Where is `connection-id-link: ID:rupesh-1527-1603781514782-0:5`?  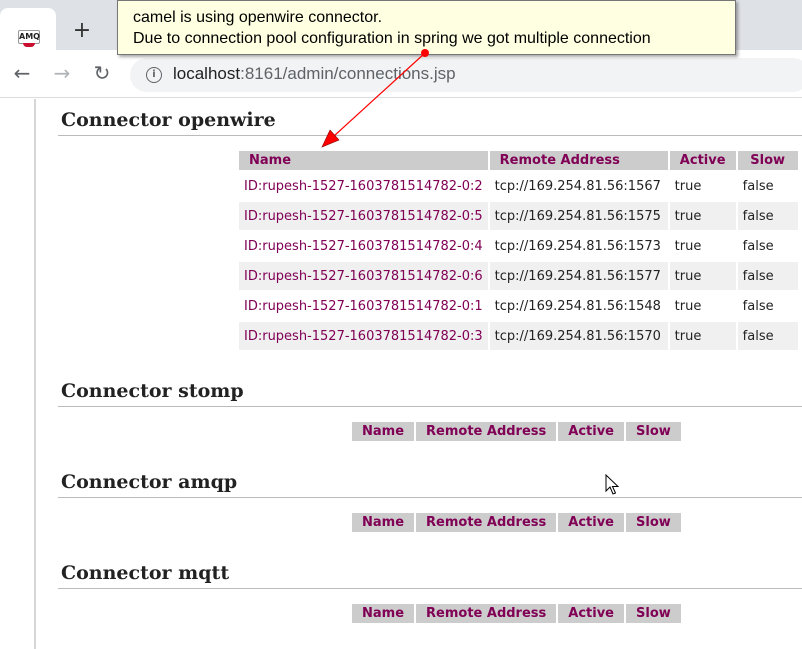
connection-id-link: ID:rupesh-1527-1603781514782-0:5 is located at coordinates (363, 216).